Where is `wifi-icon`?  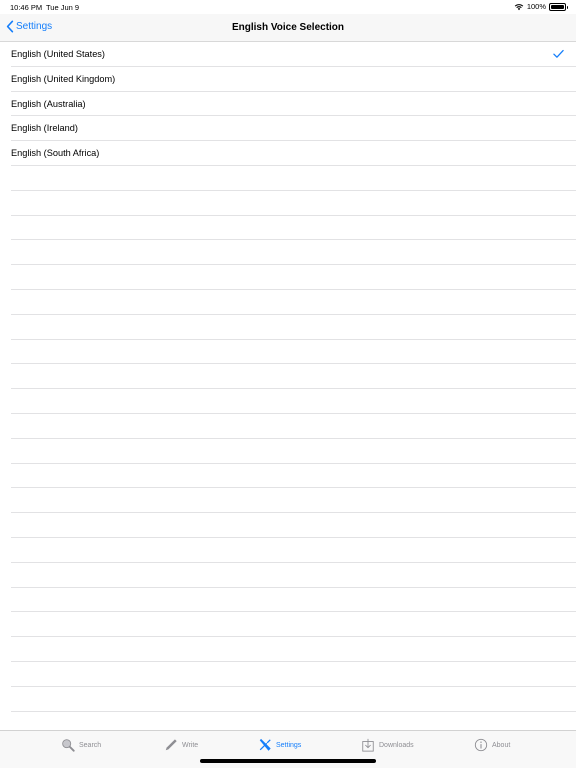
wifi-icon is located at coordinates (519, 6).